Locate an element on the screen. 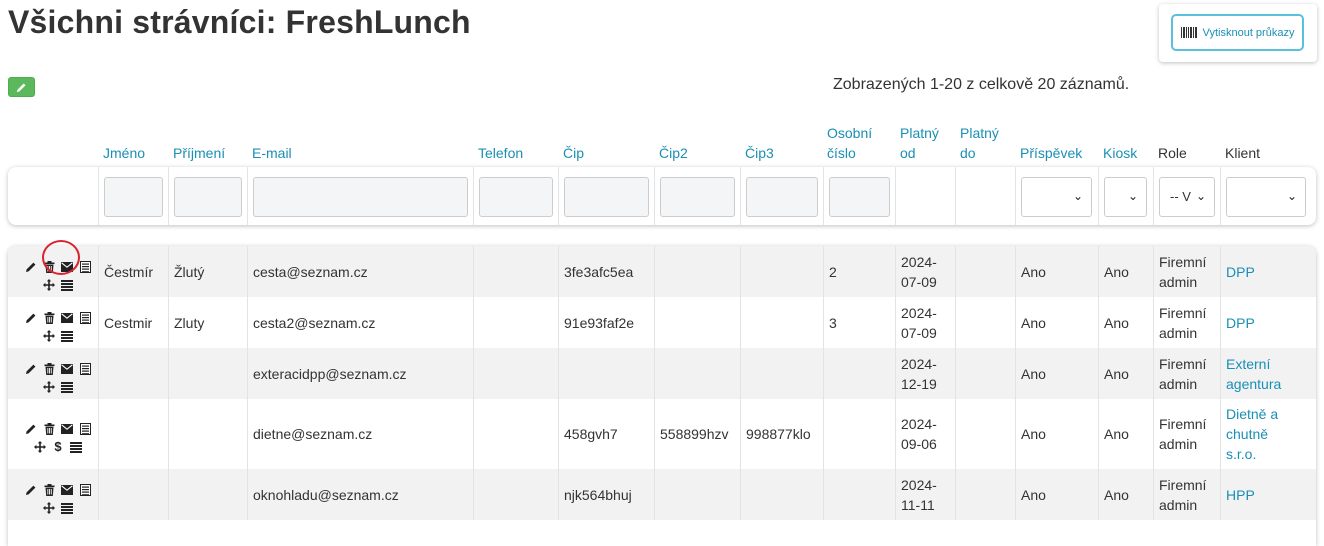  cell-prispevek: Ano is located at coordinates (1033, 374).